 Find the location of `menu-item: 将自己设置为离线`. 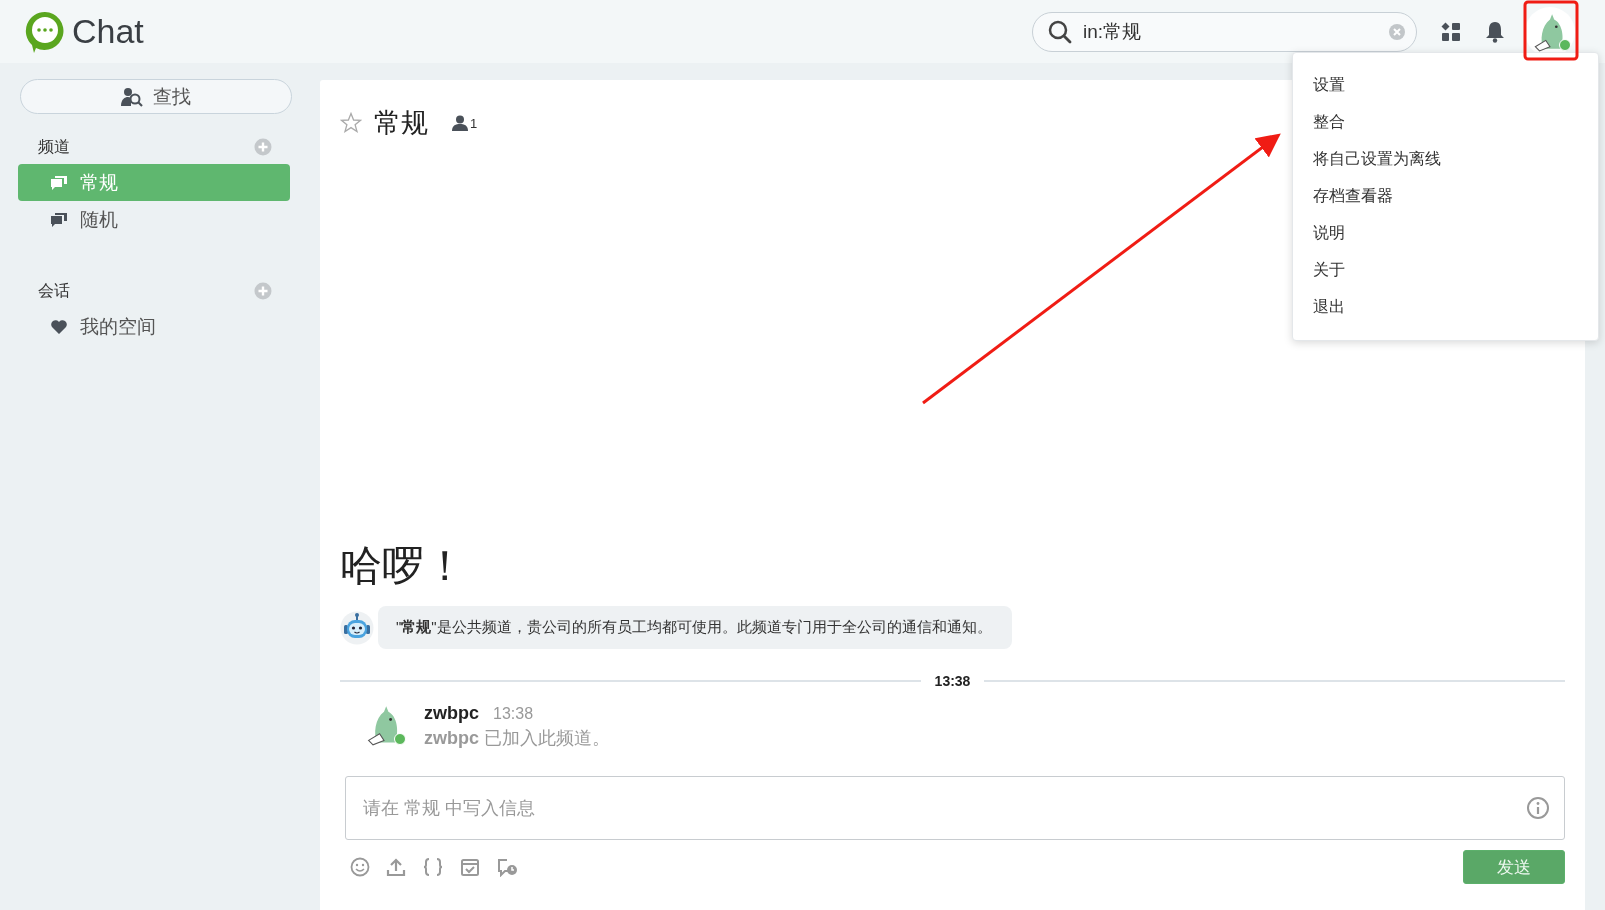

menu-item: 将自己设置为离线 is located at coordinates (1445, 159).